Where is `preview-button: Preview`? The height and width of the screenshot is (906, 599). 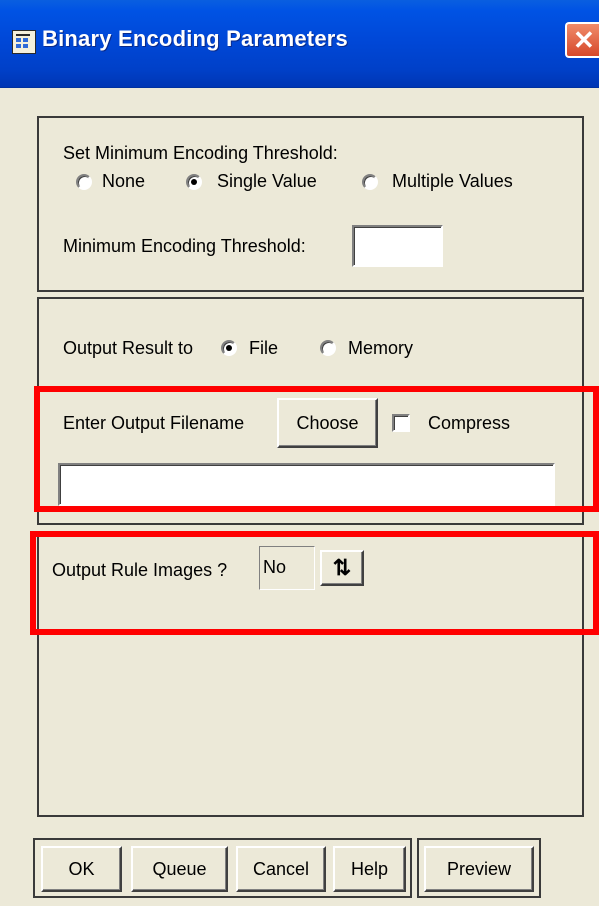
preview-button: Preview is located at coordinates (479, 869).